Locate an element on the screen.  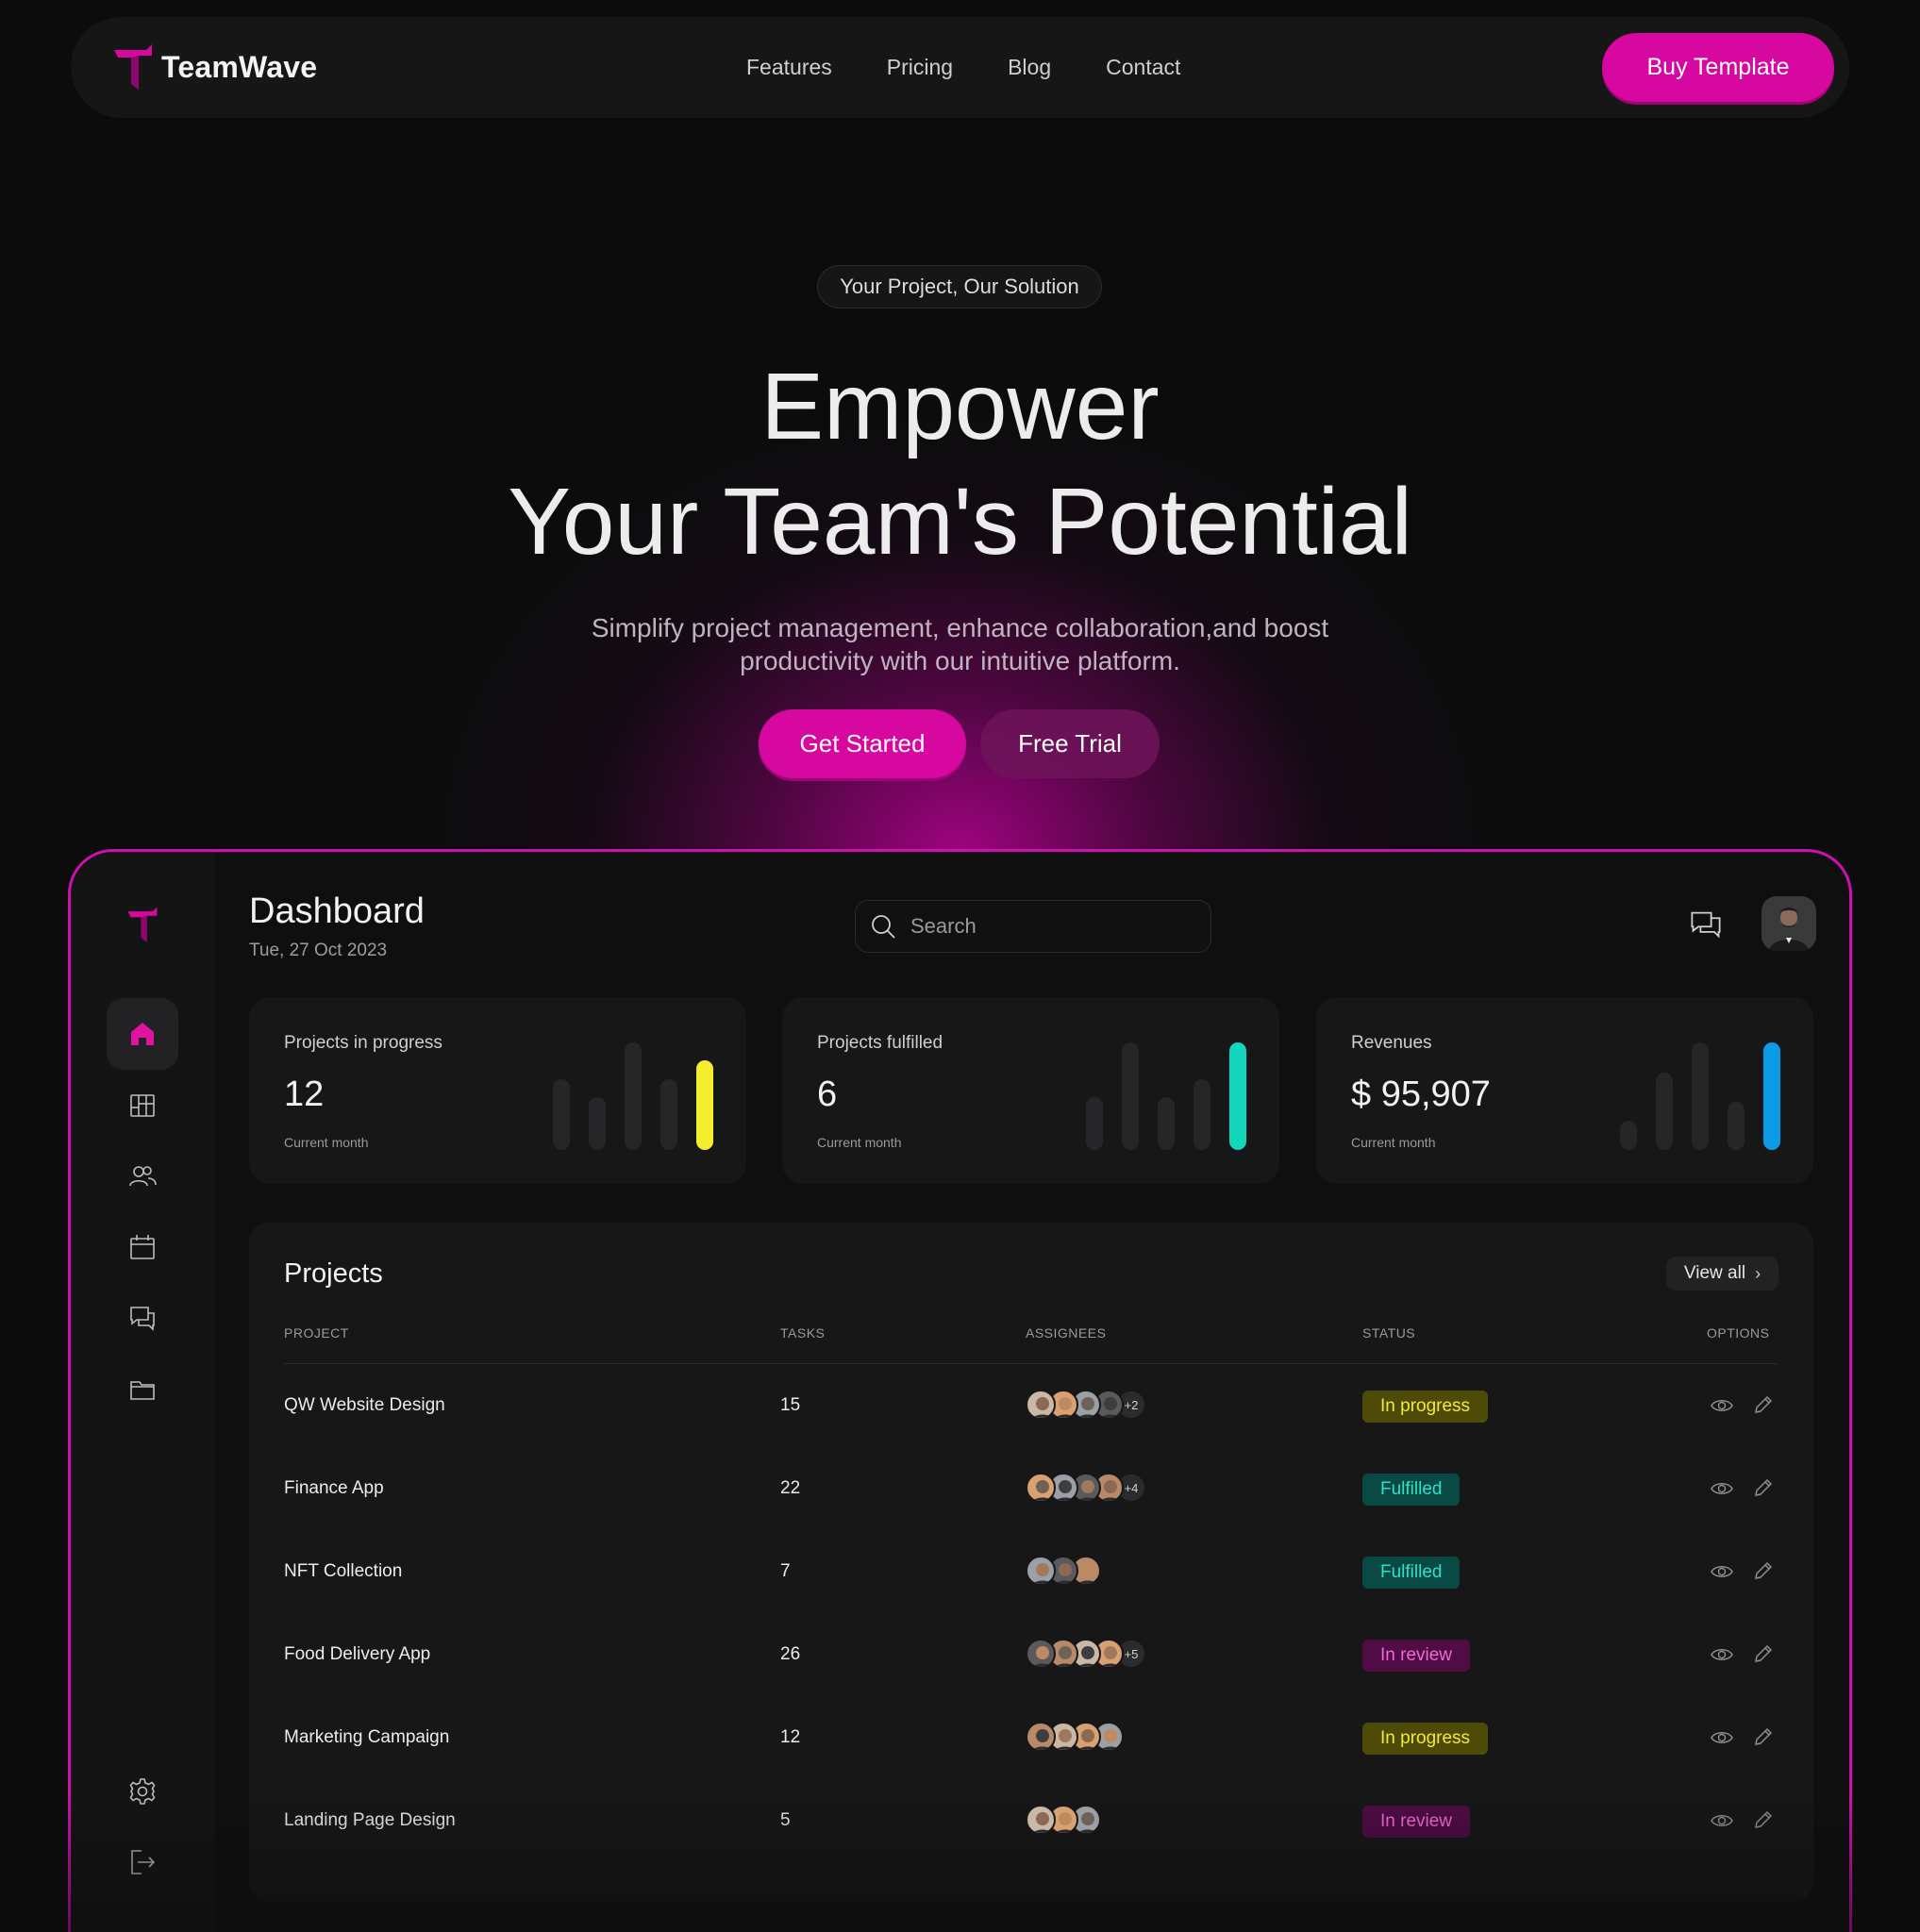
status-badge: In review is located at coordinates (1416, 1822).